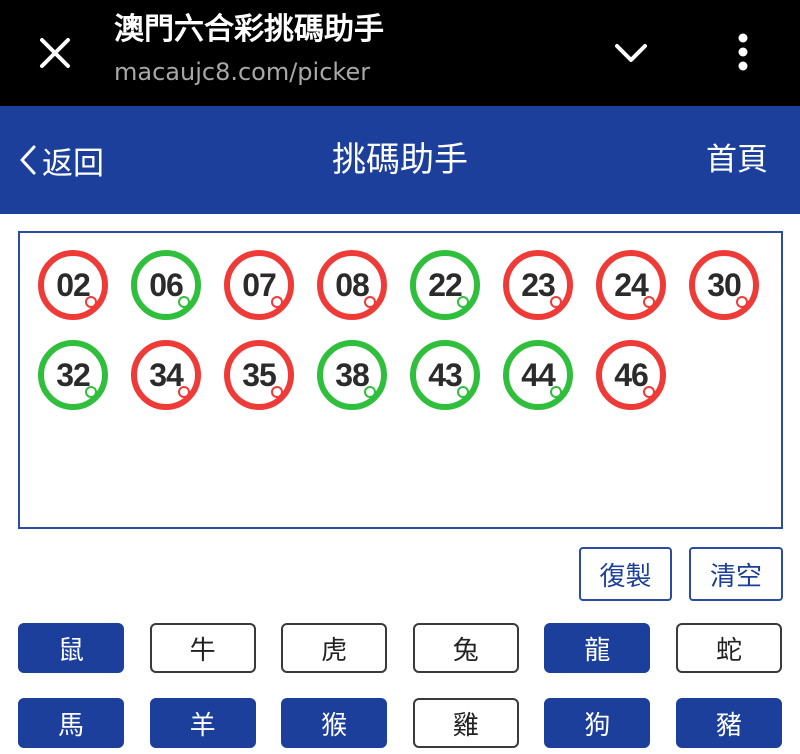  What do you see at coordinates (465, 648) in the screenshot?
I see `zodiac-button: 兔` at bounding box center [465, 648].